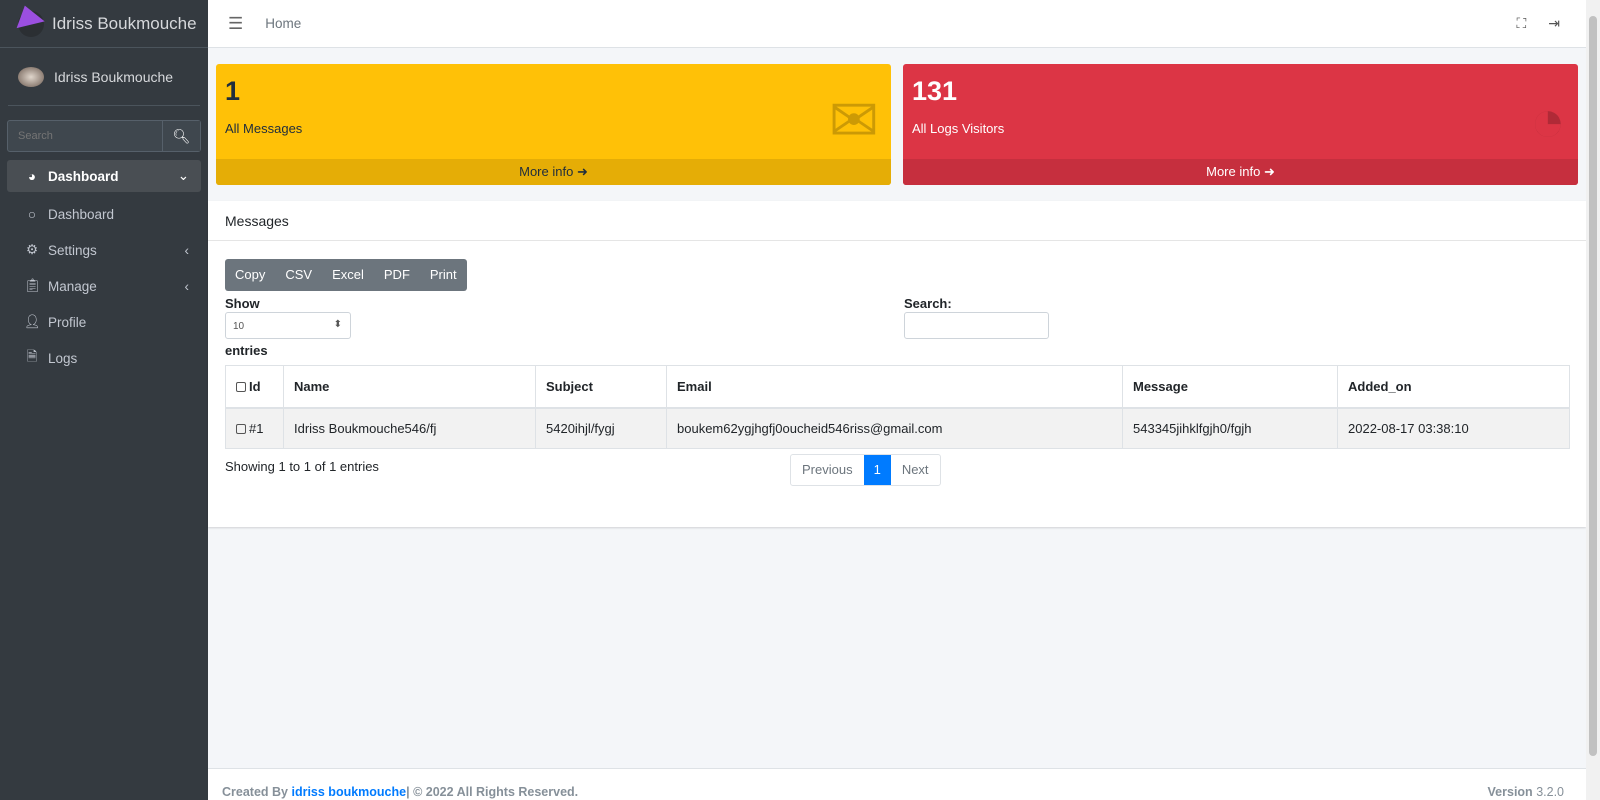  Describe the element at coordinates (72, 286) in the screenshot. I see `sidebar-item-label: Manage` at that location.